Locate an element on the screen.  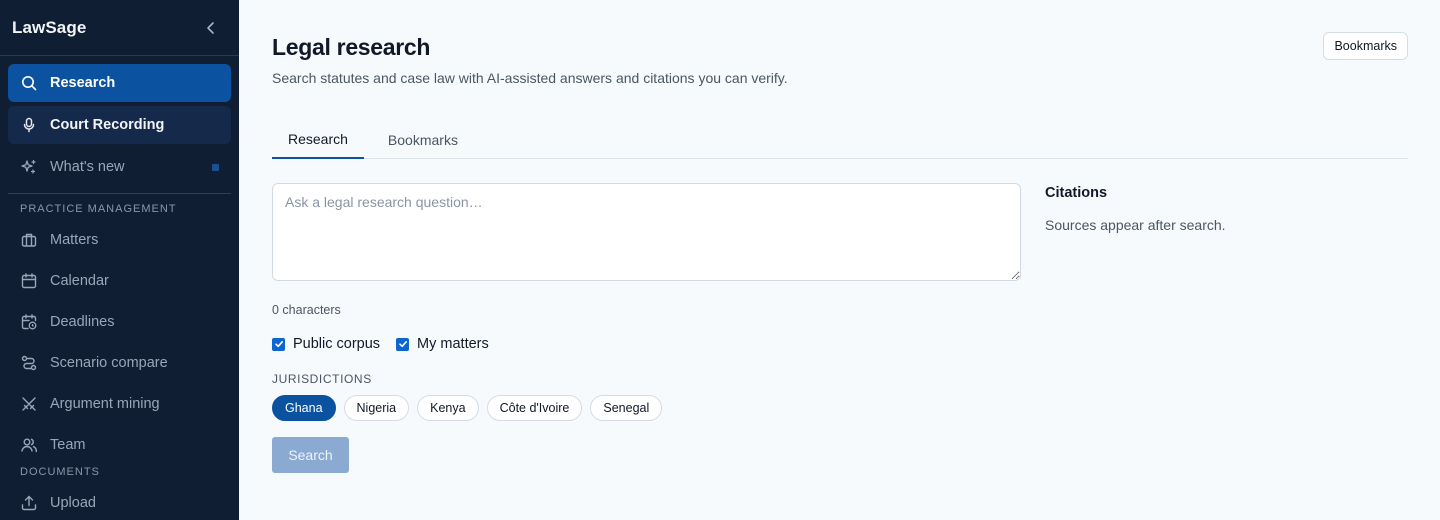
citations-title: Citations is located at coordinates (1076, 193).